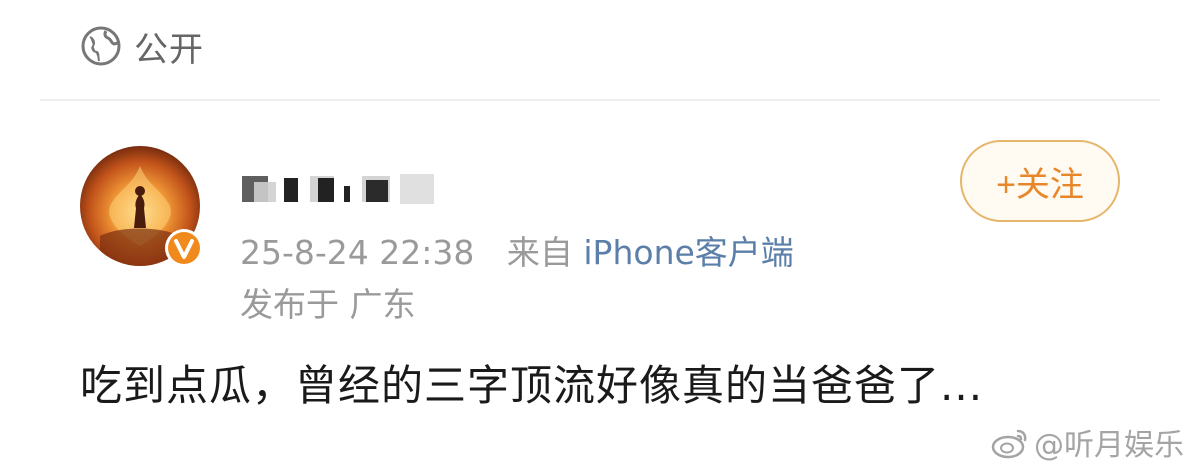 This screenshot has height=474, width=1200. I want to click on visibility-row: 公开, so click(142, 46).